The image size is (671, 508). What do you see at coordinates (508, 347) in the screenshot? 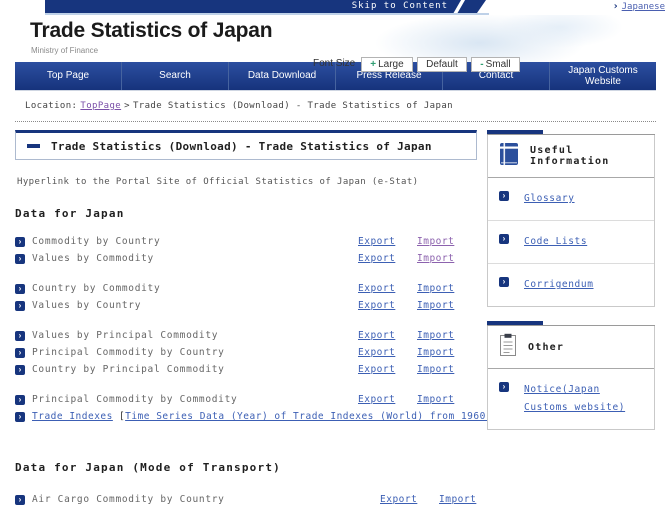
I see `clipboard-icon` at bounding box center [508, 347].